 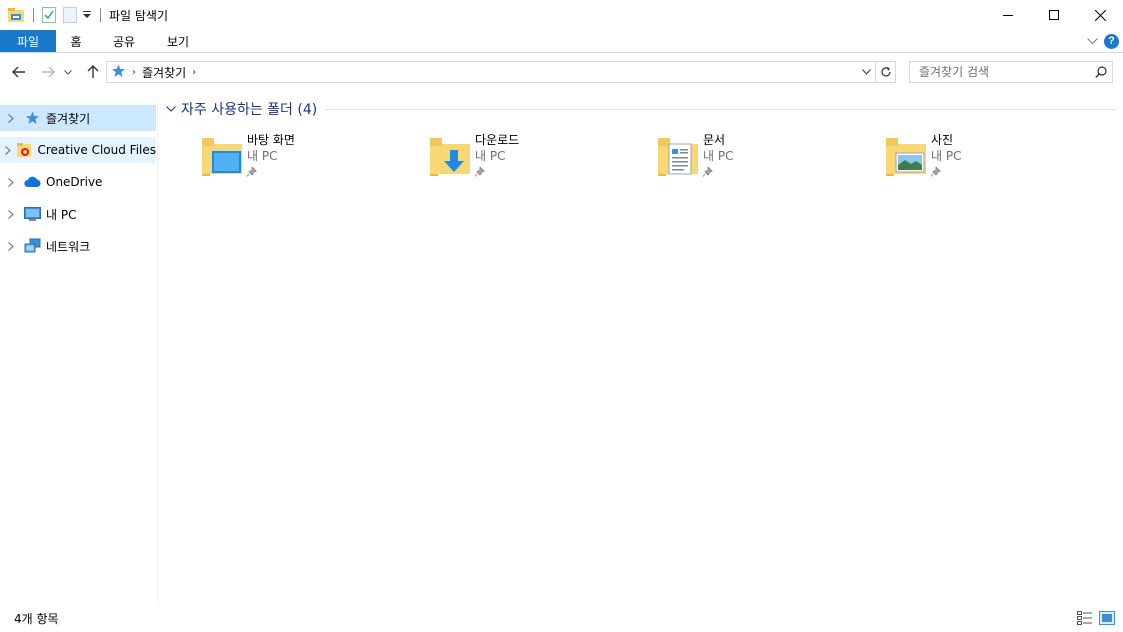 I want to click on up-button, so click(x=93, y=72).